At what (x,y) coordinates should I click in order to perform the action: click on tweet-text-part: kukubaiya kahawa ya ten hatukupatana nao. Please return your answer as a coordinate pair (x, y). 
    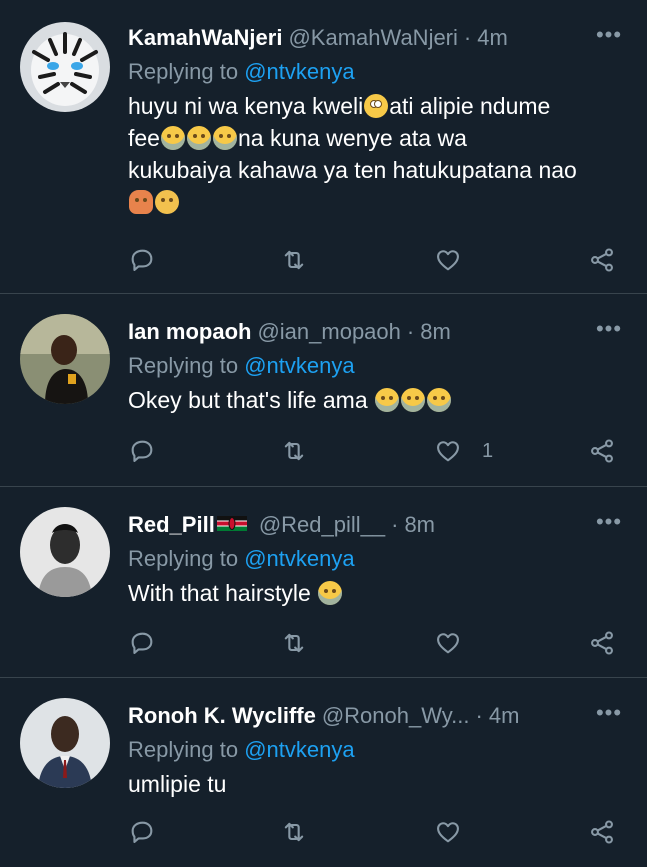
    Looking at the image, I should click on (352, 170).